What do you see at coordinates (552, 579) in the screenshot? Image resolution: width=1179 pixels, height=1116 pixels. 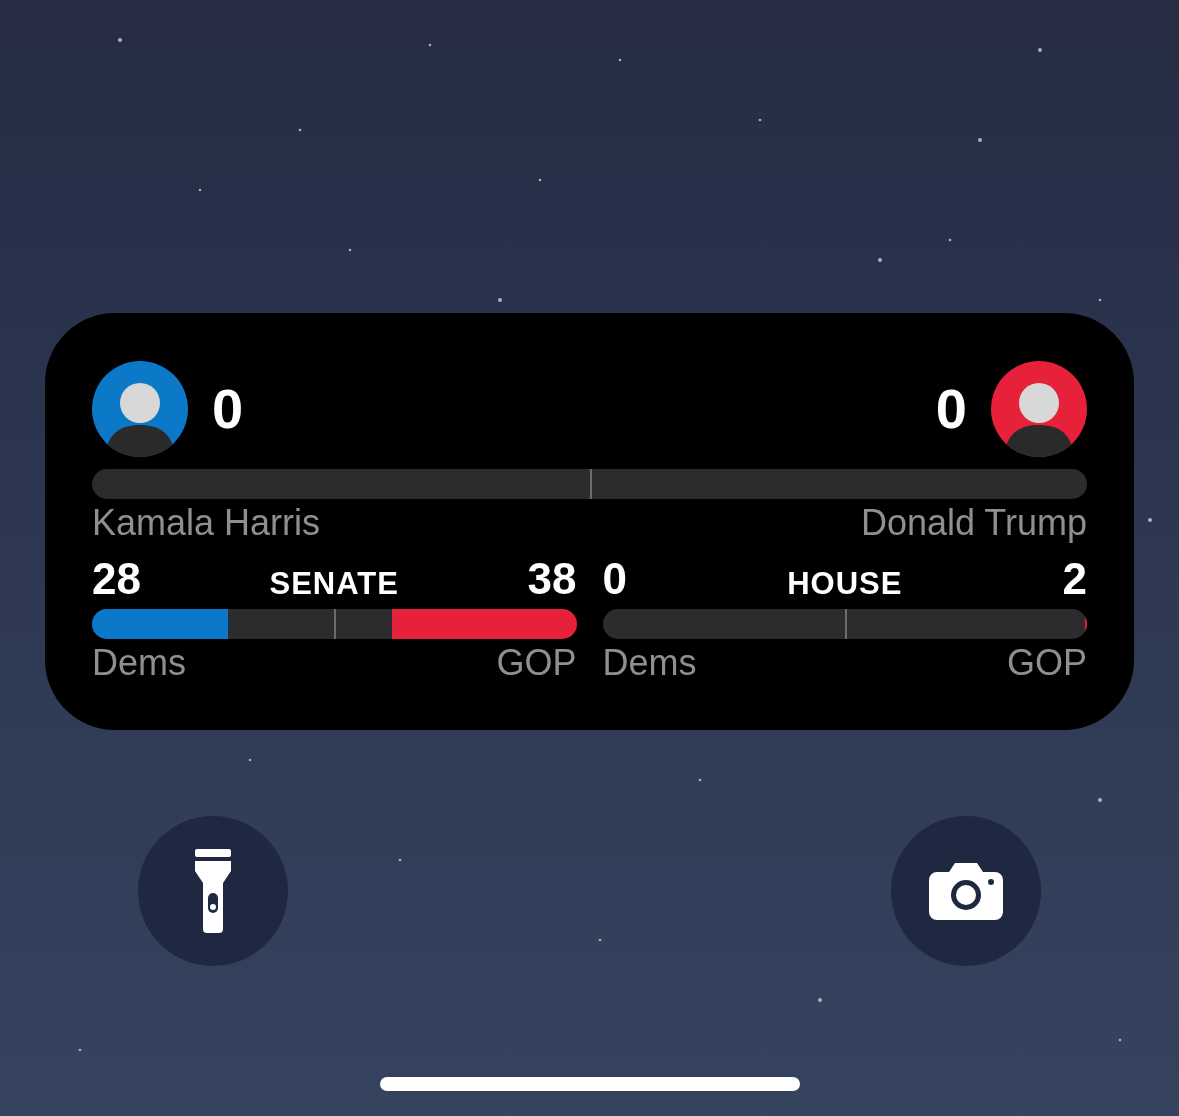 I see `seat-count: 38` at bounding box center [552, 579].